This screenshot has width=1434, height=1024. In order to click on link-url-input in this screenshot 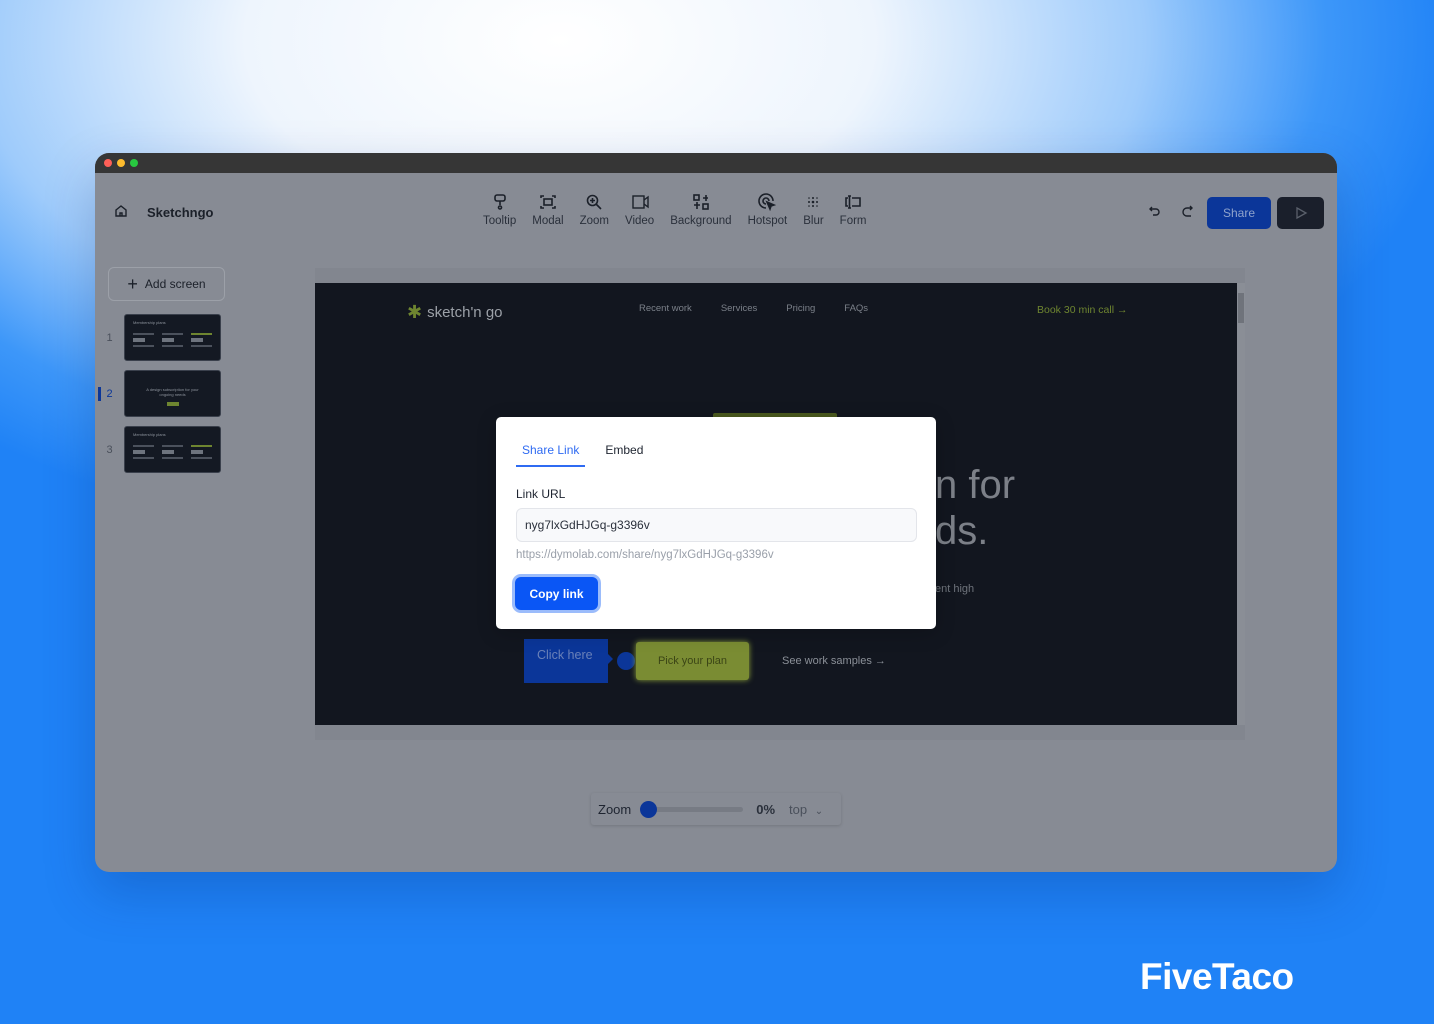, I will do `click(716, 525)`.